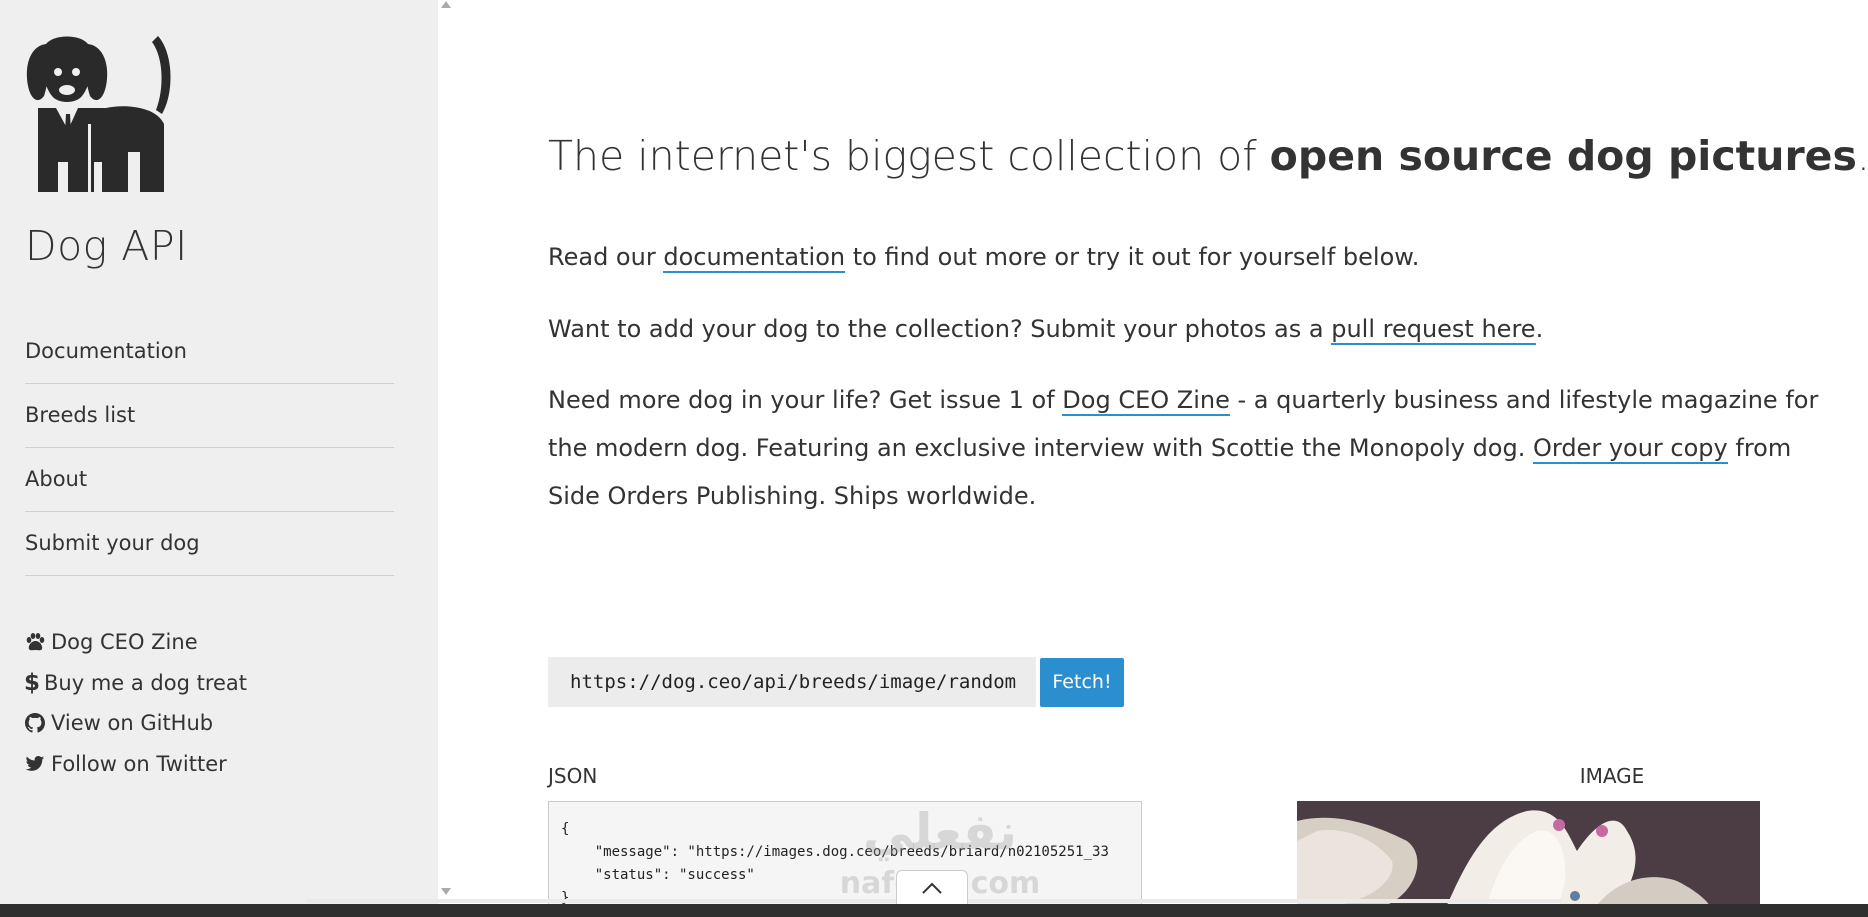  Describe the element at coordinates (101, 113) in the screenshot. I see `dog-logo-icon` at that location.